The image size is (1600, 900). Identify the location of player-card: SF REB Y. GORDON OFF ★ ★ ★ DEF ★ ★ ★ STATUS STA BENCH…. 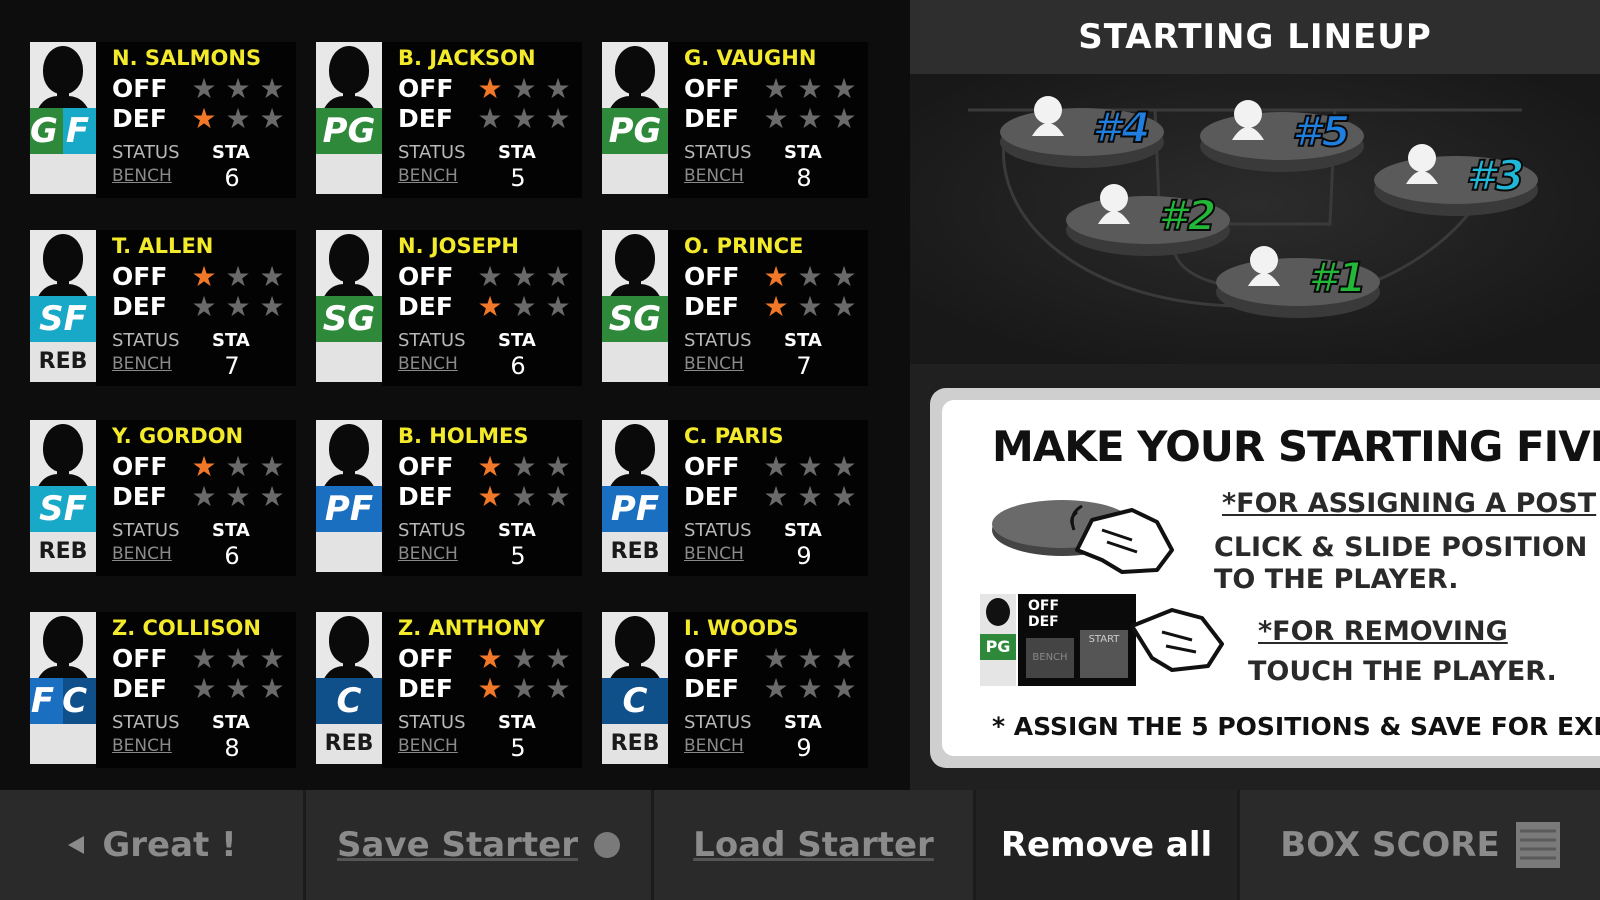
(150, 500).